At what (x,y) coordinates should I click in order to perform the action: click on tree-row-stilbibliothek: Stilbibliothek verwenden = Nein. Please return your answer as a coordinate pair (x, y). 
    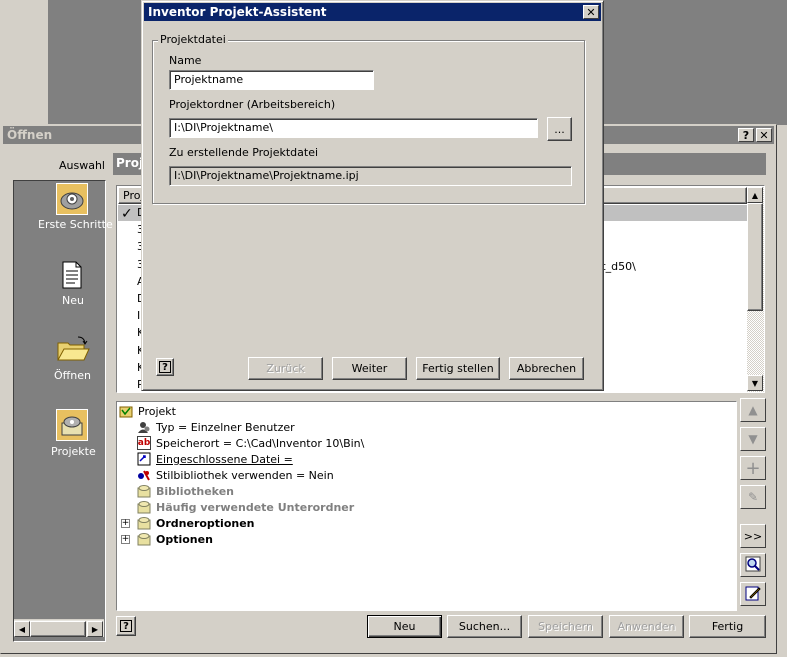
    Looking at the image, I should click on (235, 475).